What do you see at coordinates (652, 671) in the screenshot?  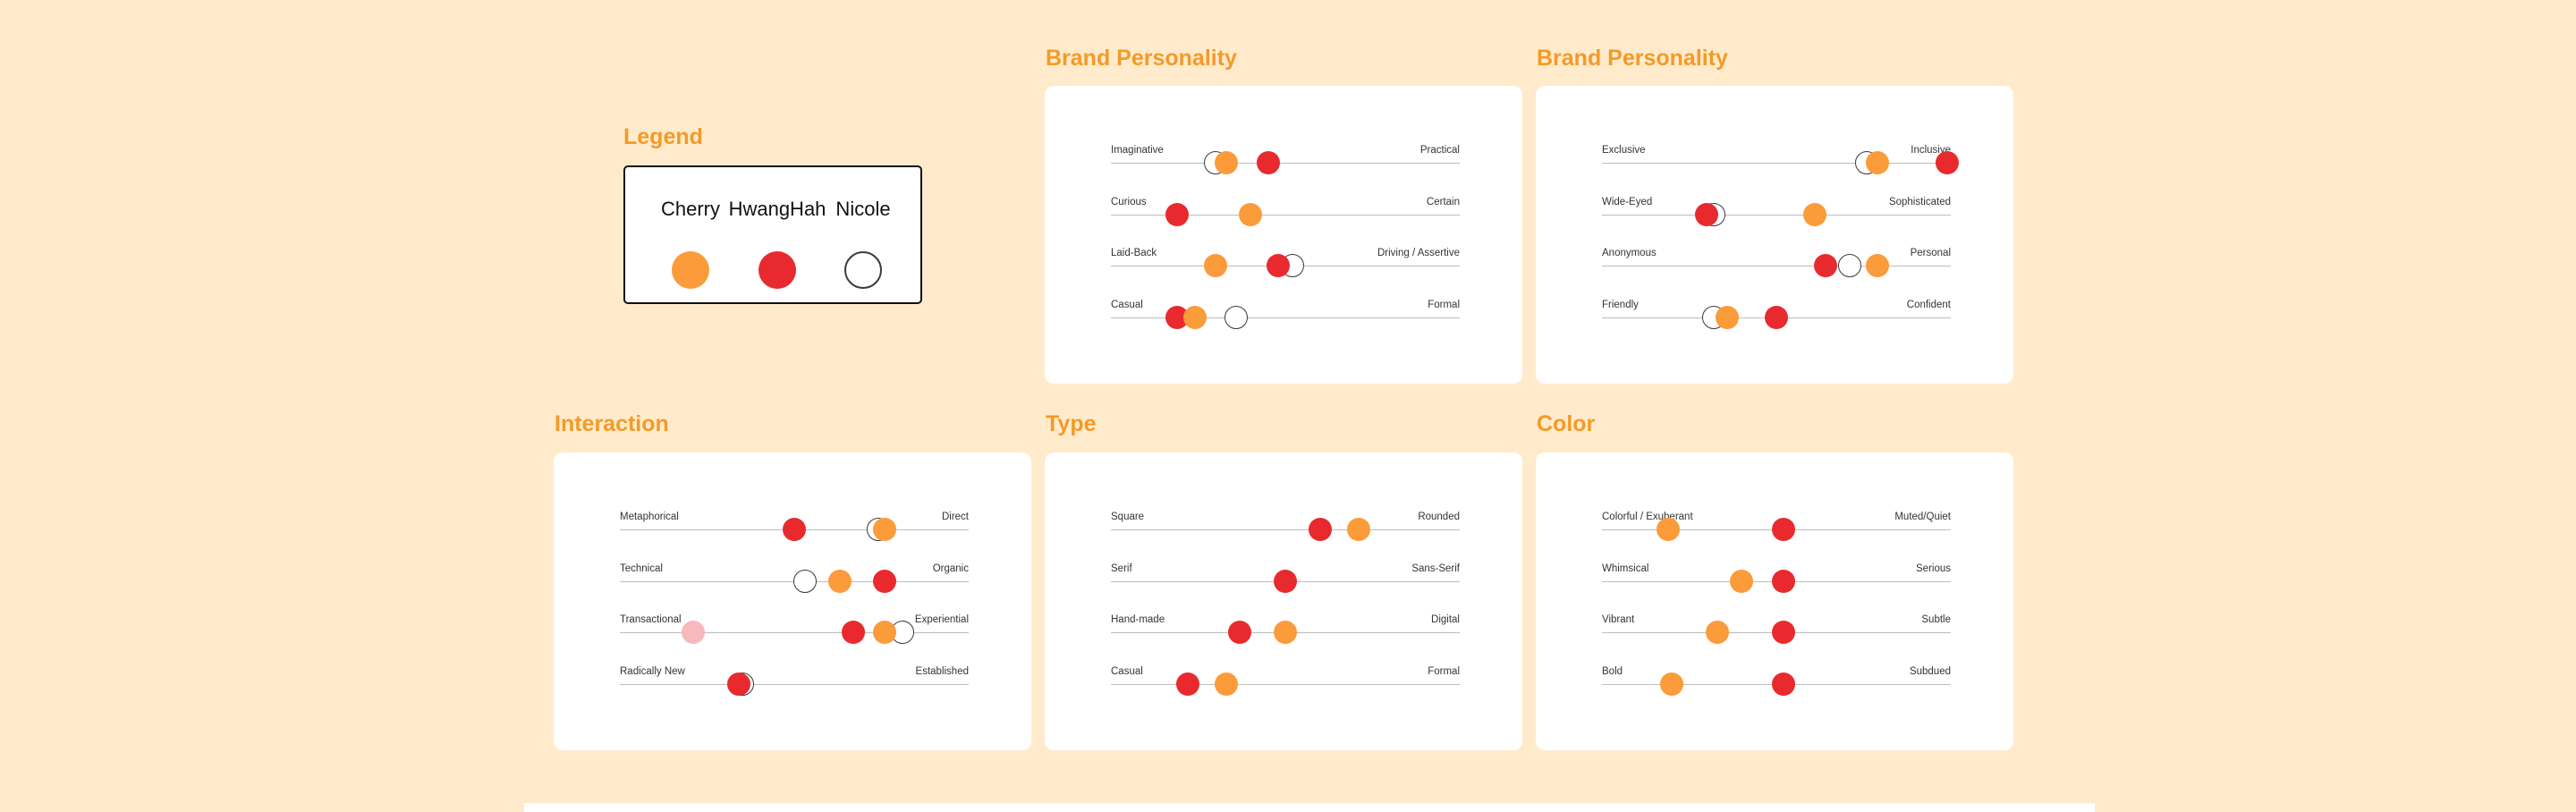 I see `scale-left-label: Radically New` at bounding box center [652, 671].